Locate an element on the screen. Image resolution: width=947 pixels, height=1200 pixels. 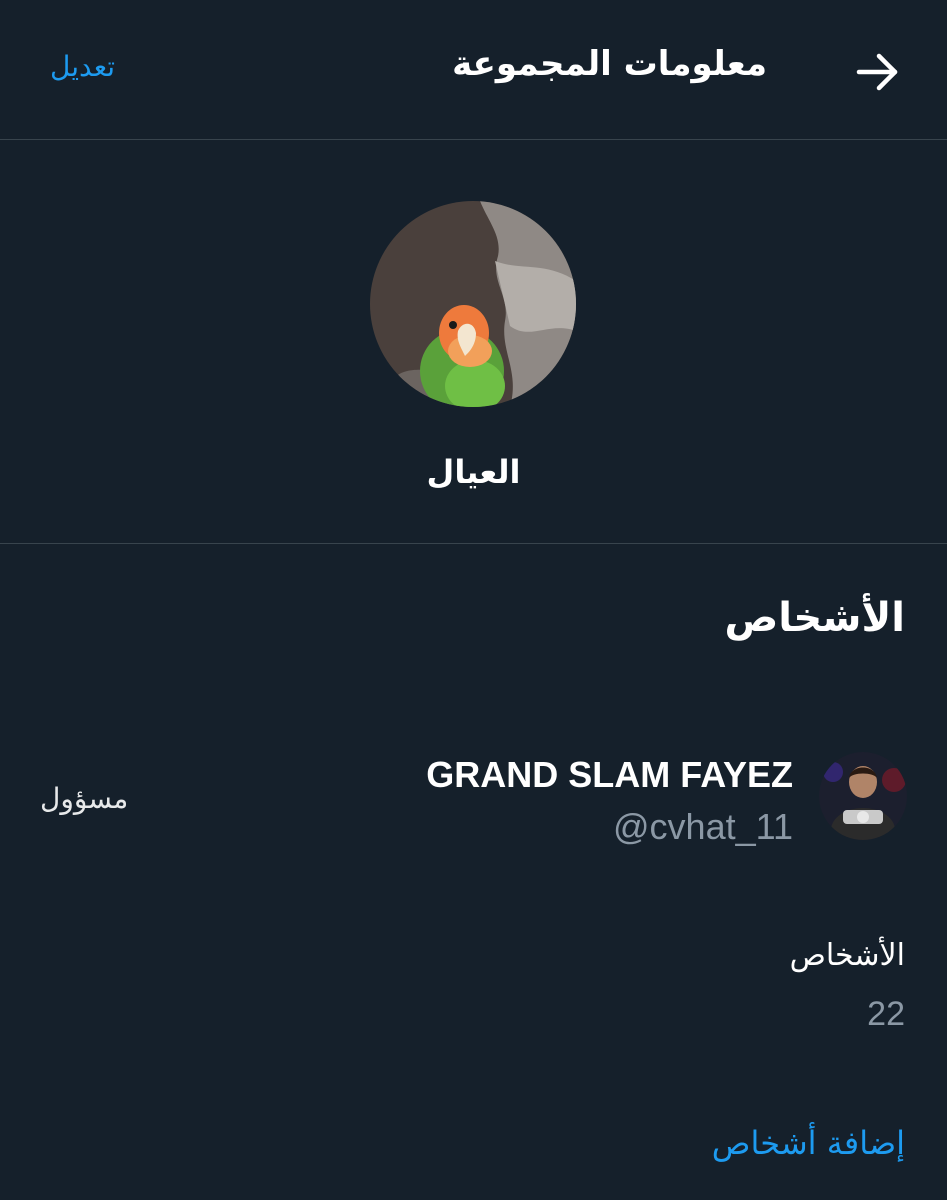
back-button is located at coordinates (879, 72).